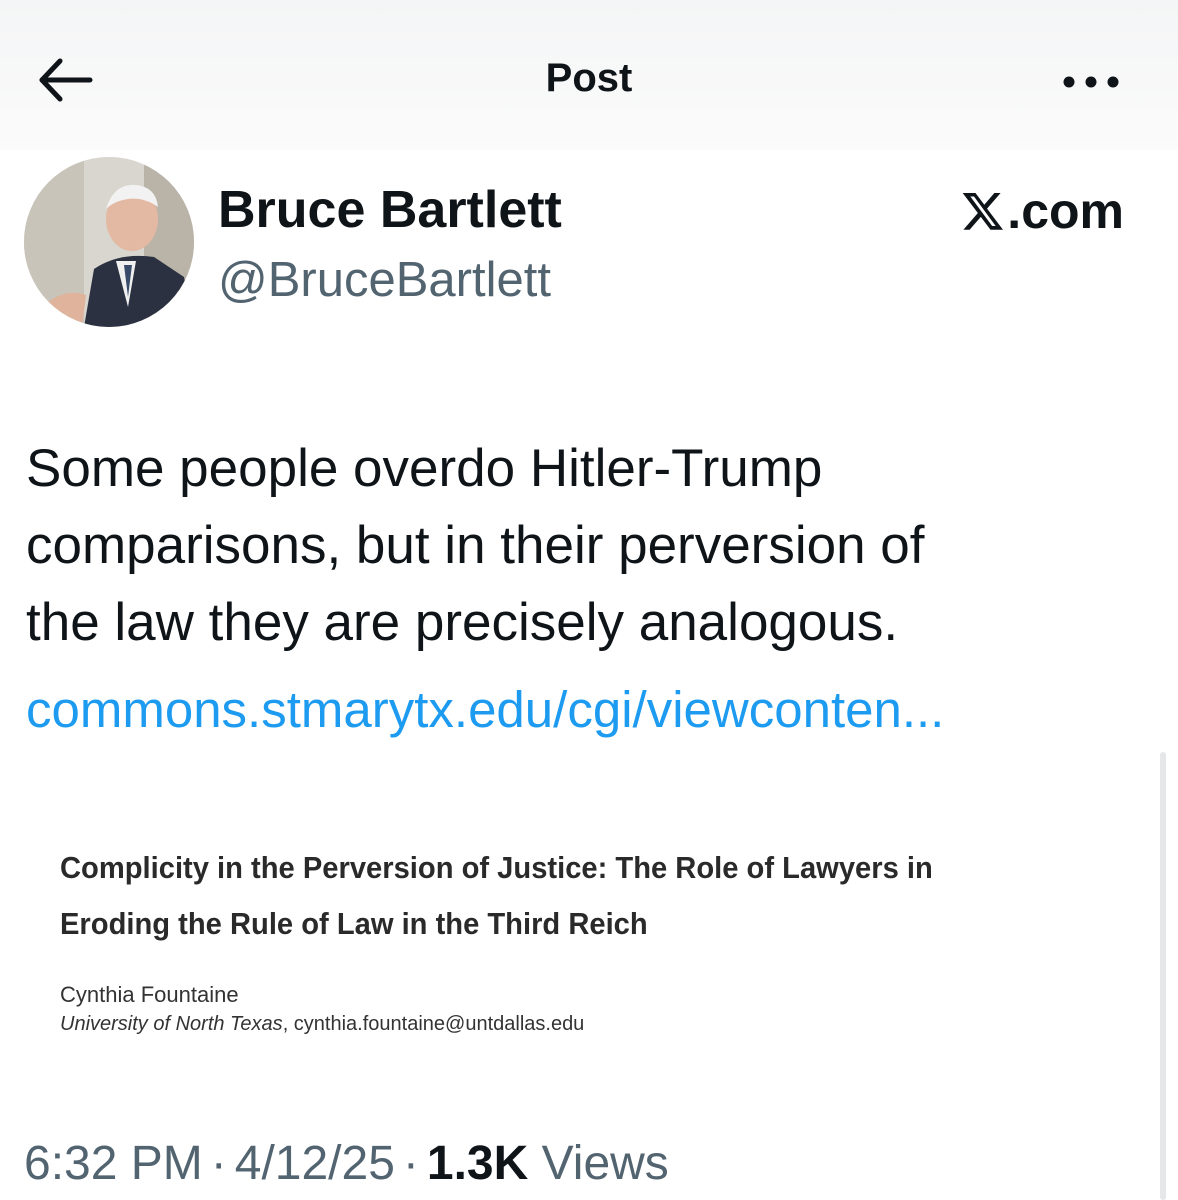  I want to click on xcom-text: .com, so click(1065, 211).